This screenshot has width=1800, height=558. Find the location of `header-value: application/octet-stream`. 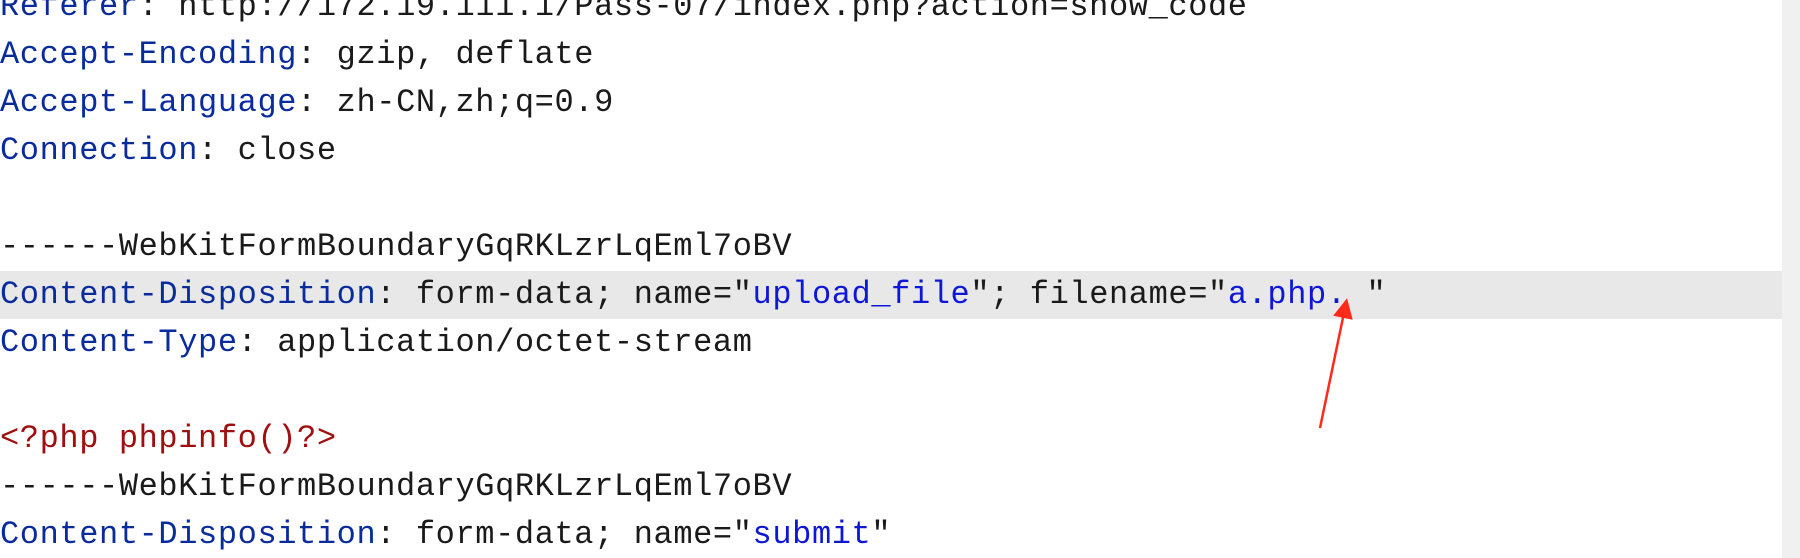

header-value: application/octet-stream is located at coordinates (515, 342).